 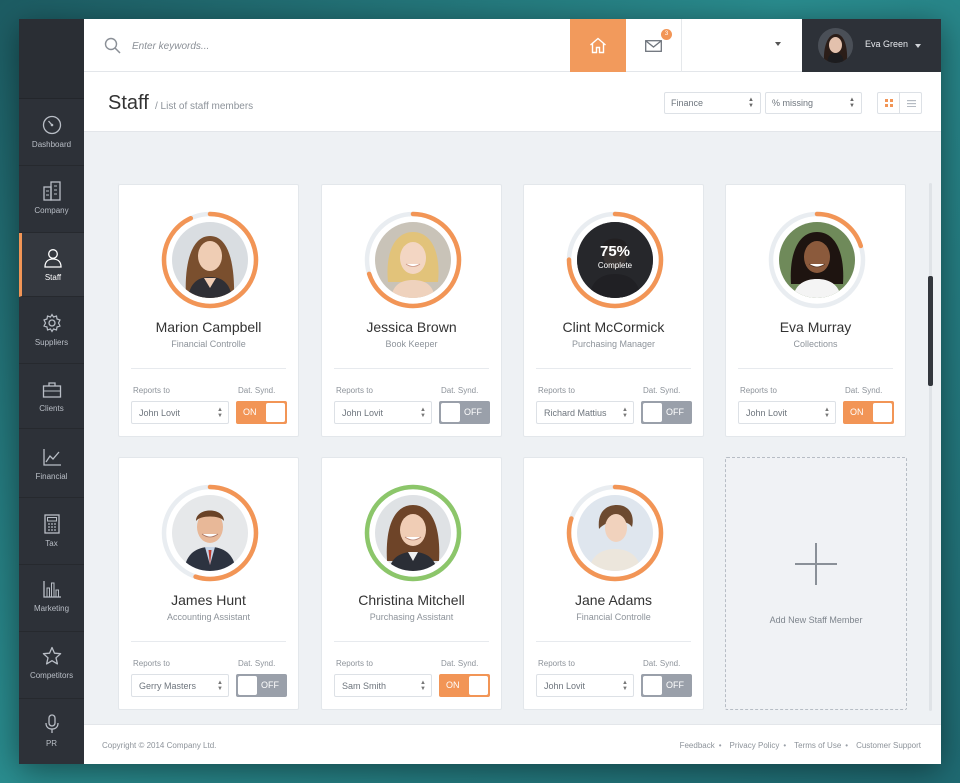 I want to click on user-menu: Eva Green, so click(x=871, y=45).